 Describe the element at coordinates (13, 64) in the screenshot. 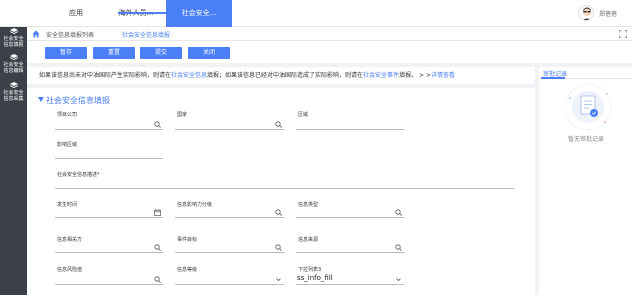

I see `sidebar-item-edit: 社会安全 信息编辑` at that location.